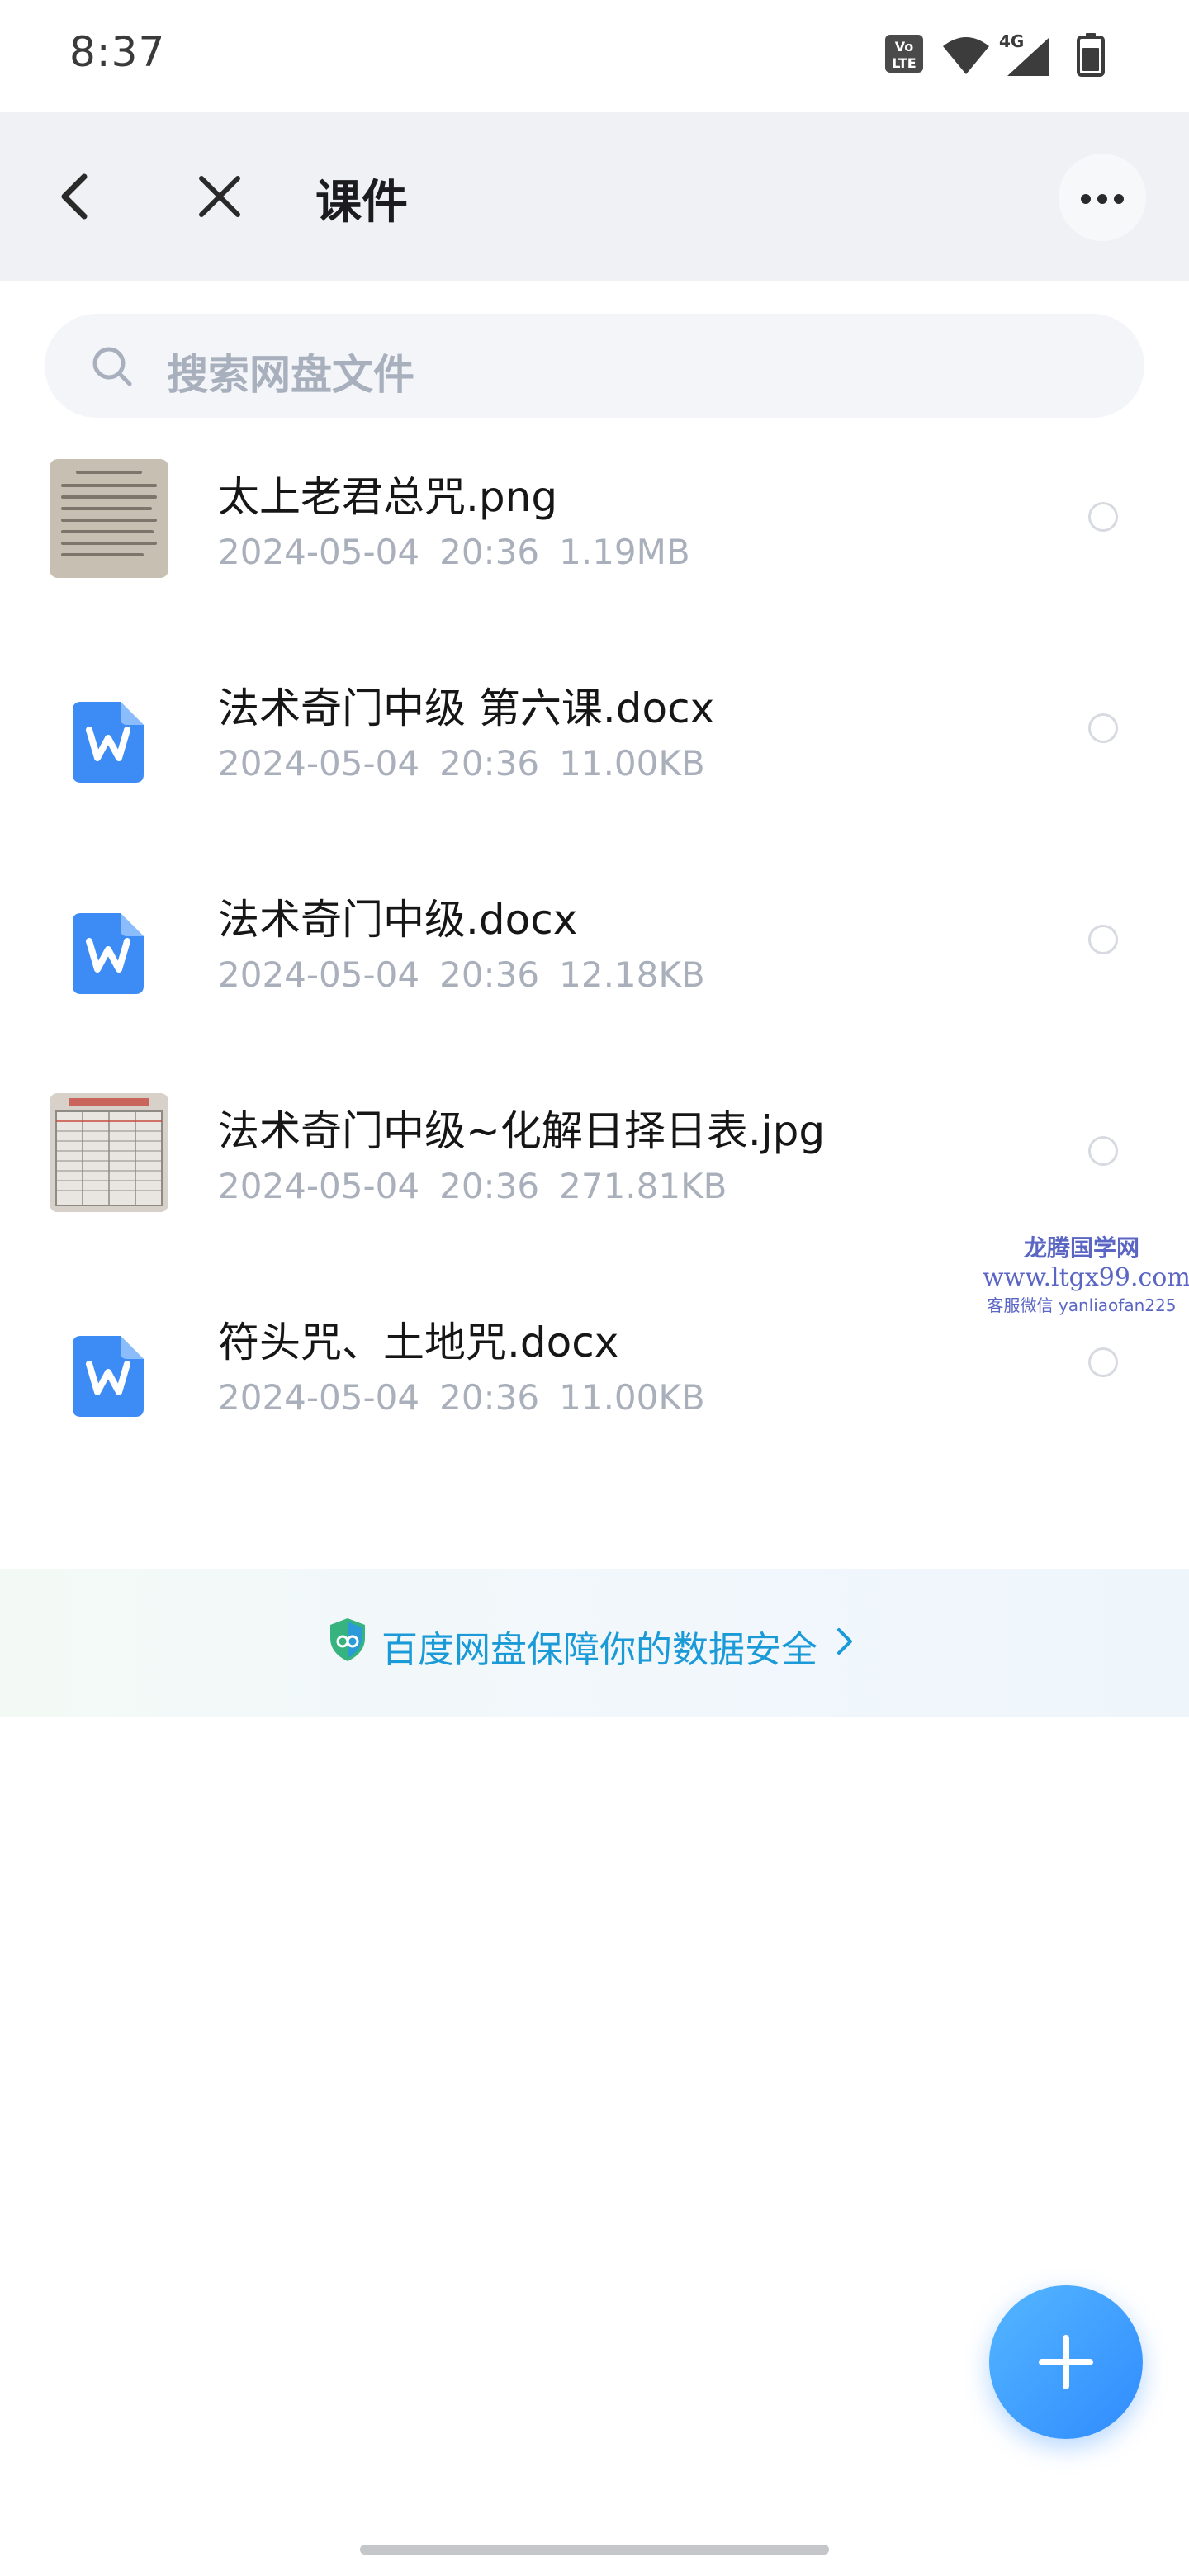  Describe the element at coordinates (398, 920) in the screenshot. I see `file-name: 法术奇门中级.docx` at that location.